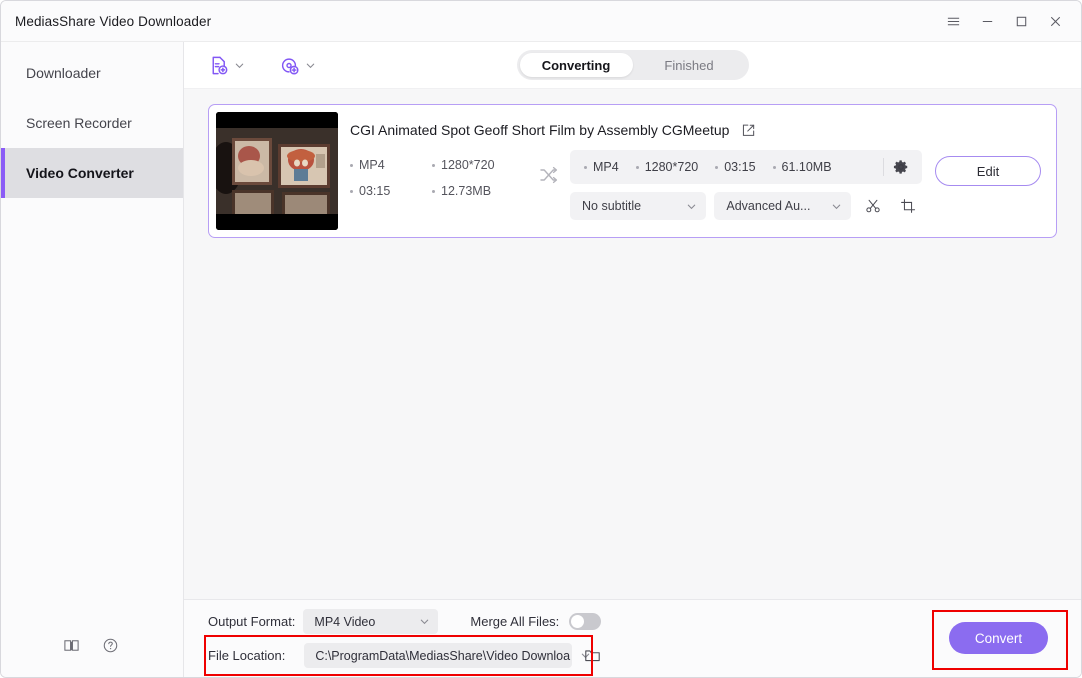  What do you see at coordinates (63, 73) in the screenshot?
I see `sidebar-item-label: Downloader` at bounding box center [63, 73].